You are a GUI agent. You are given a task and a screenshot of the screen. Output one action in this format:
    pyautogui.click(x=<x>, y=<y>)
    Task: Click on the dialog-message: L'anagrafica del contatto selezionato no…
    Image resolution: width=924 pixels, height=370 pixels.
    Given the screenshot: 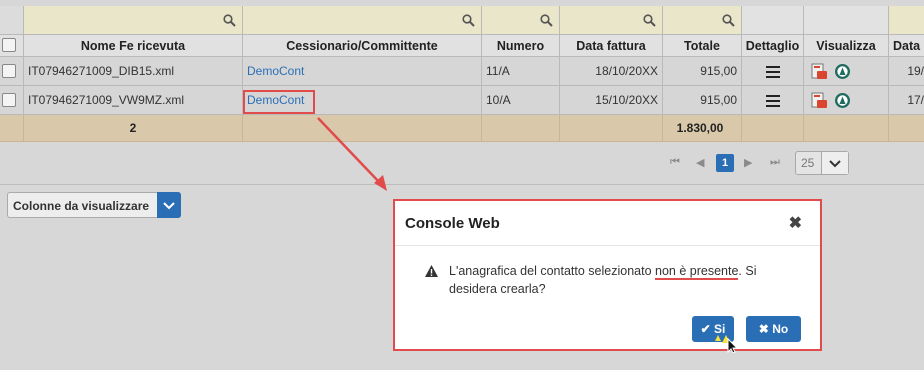 What is the action you would take?
    pyautogui.click(x=603, y=280)
    